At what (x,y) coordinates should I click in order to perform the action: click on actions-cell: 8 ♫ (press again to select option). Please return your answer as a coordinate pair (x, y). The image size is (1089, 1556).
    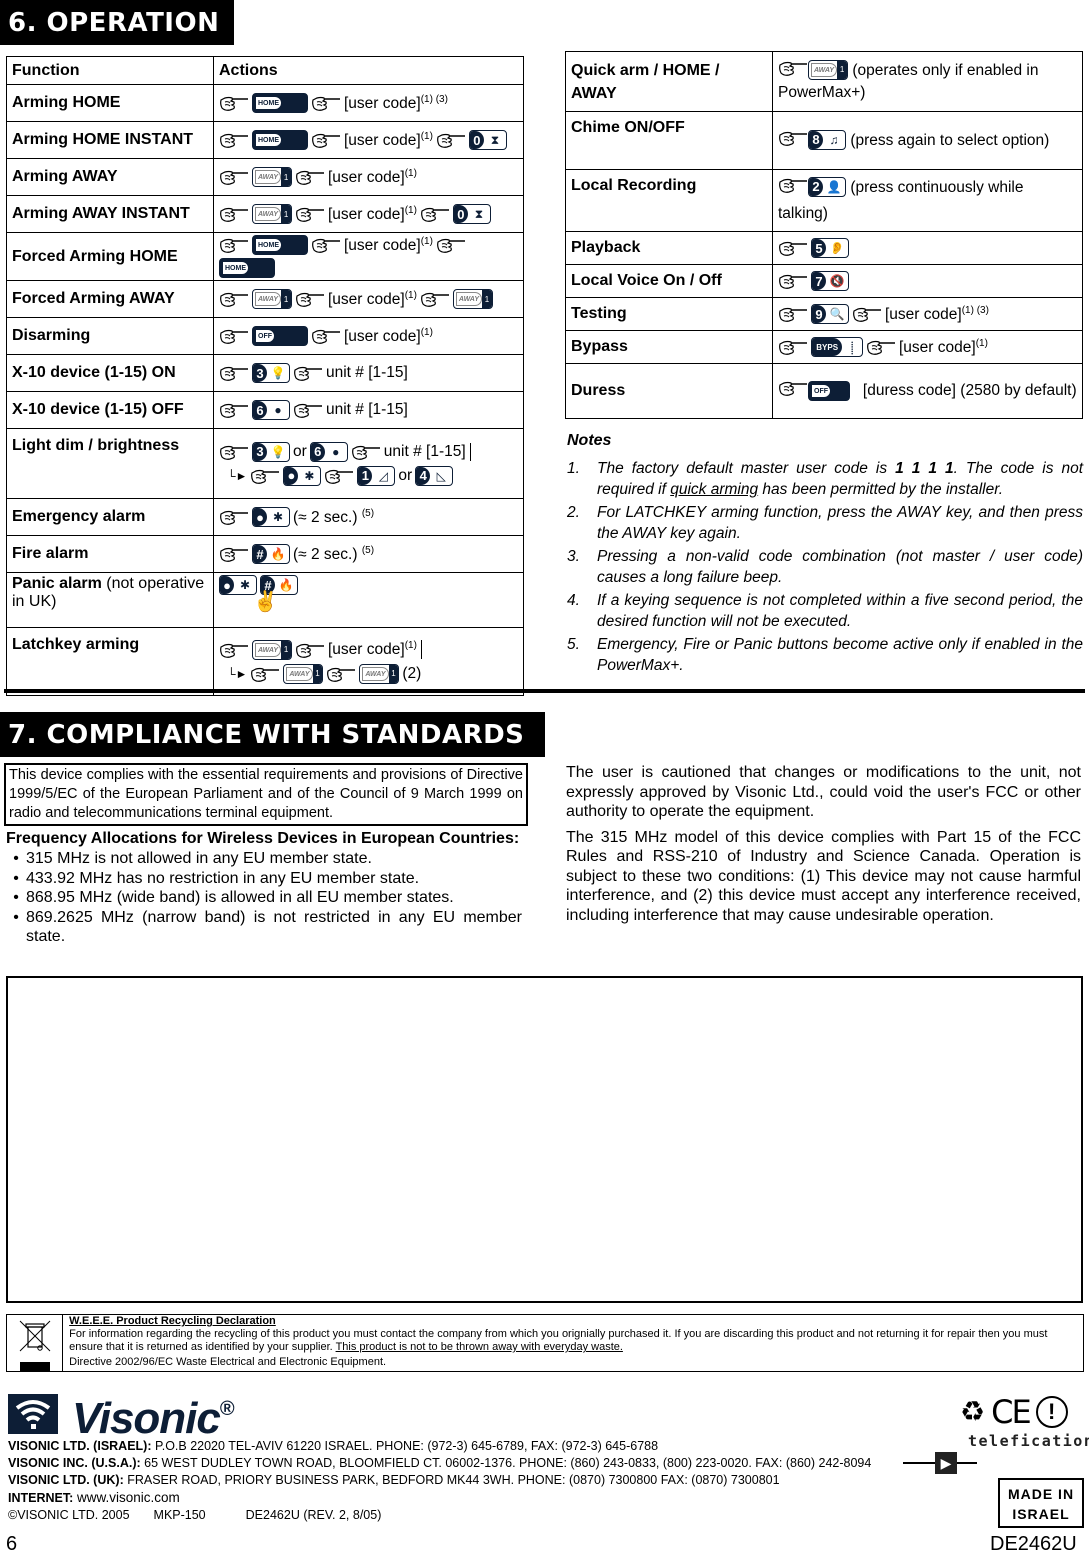
    Looking at the image, I should click on (927, 140).